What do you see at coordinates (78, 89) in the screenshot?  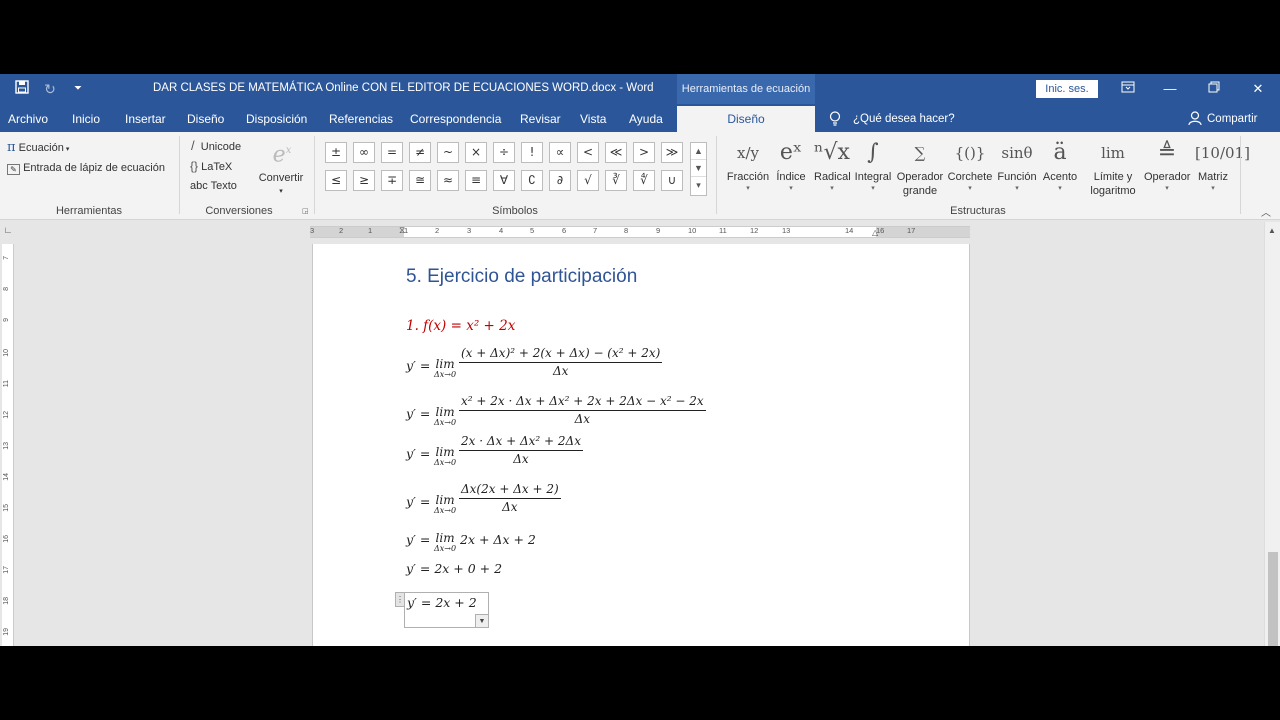 I see `customize-toolbar-icon: ⏷` at bounding box center [78, 89].